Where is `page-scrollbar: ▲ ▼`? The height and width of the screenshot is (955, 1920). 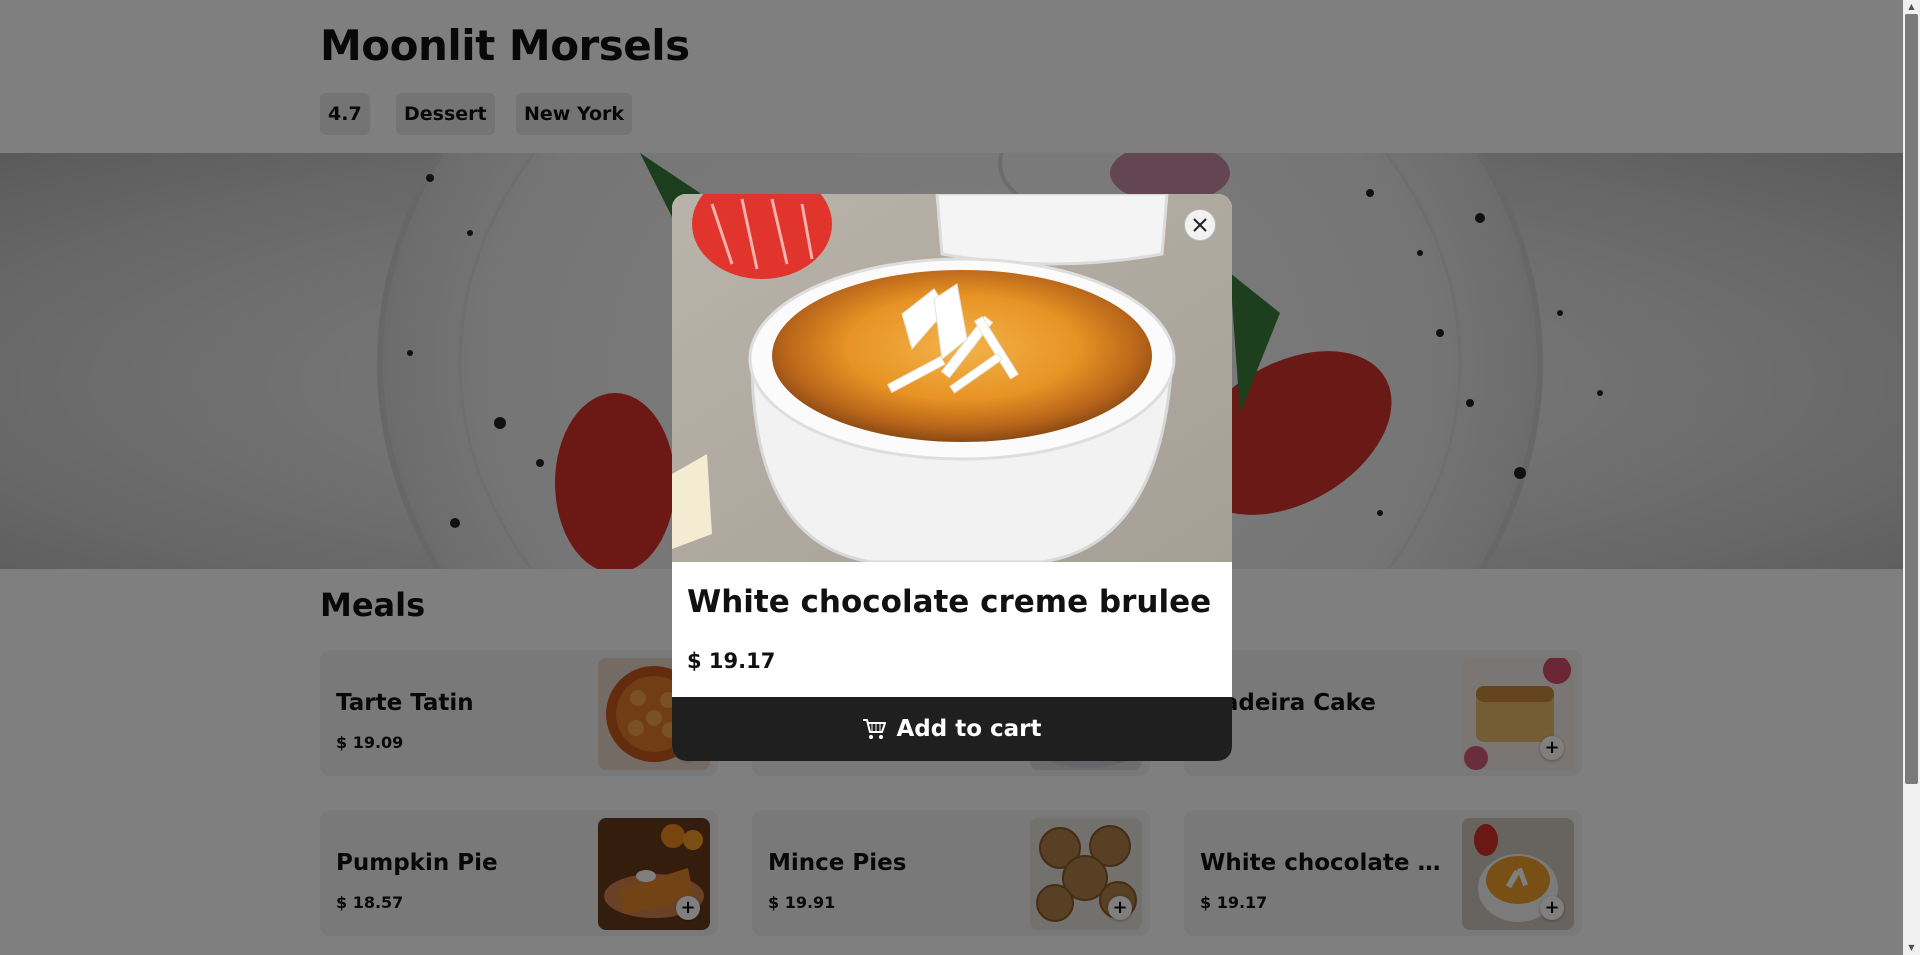
page-scrollbar: ▲ ▼ is located at coordinates (1911, 477).